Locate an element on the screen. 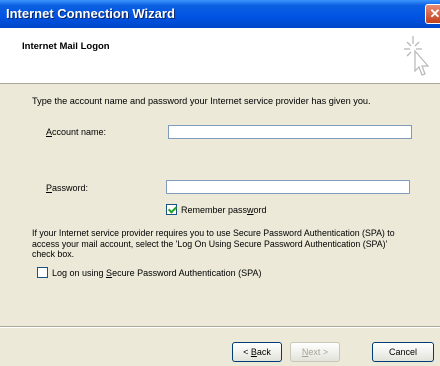 Image resolution: width=440 pixels, height=366 pixels. window-title: Internet Connection Wizard is located at coordinates (90, 13).